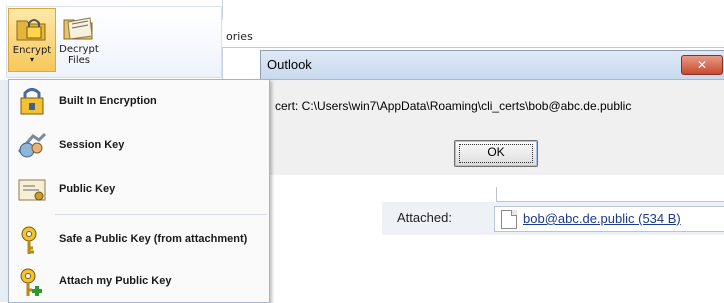  What do you see at coordinates (32, 146) in the screenshot?
I see `session-key-icon` at bounding box center [32, 146].